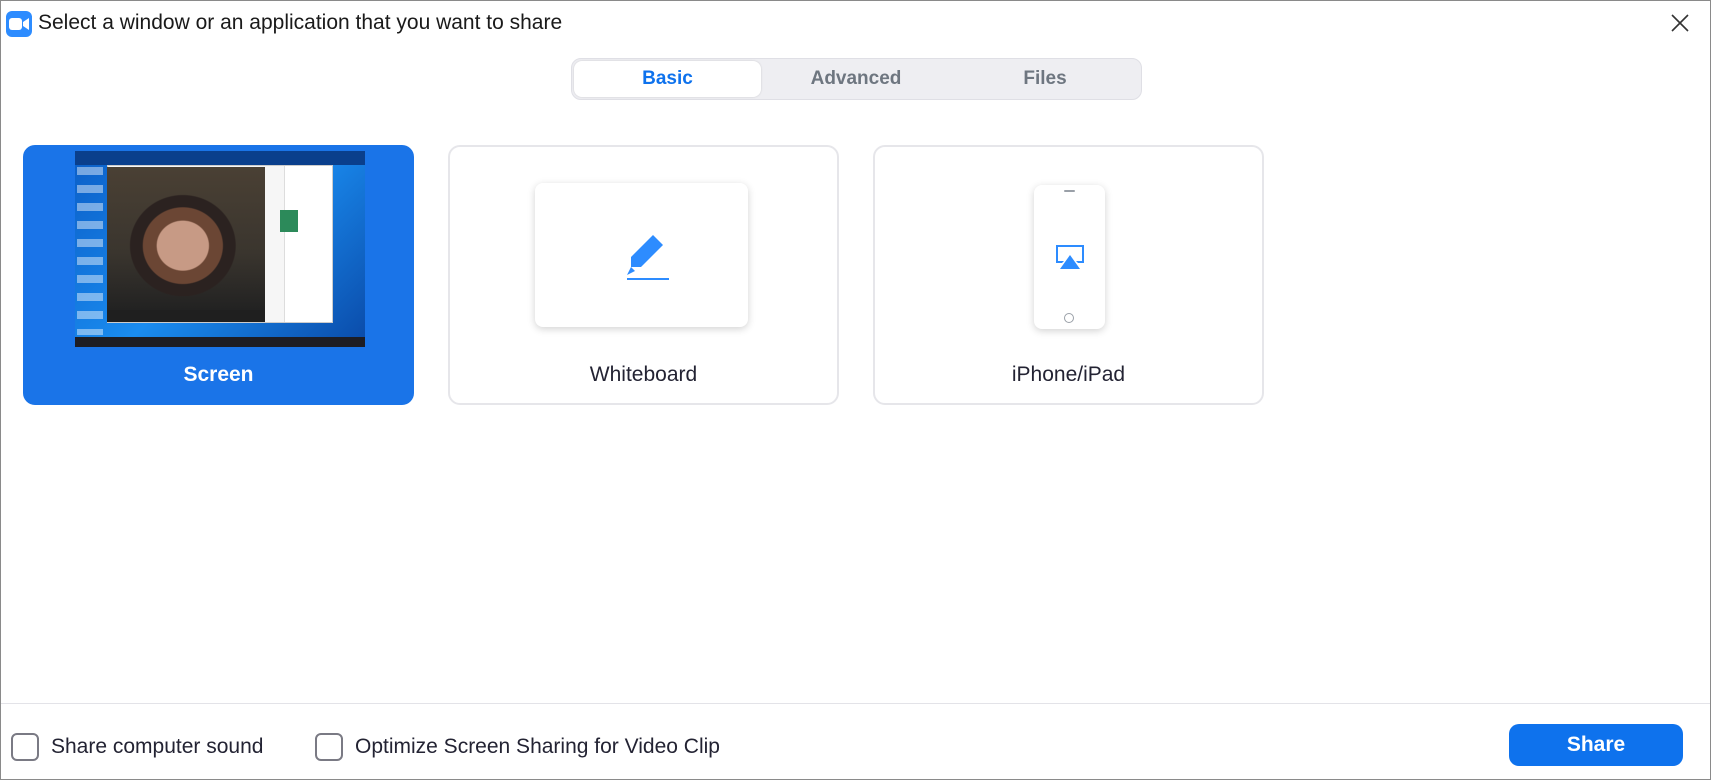 This screenshot has width=1711, height=780. I want to click on airplay-icon, so click(1070, 257).